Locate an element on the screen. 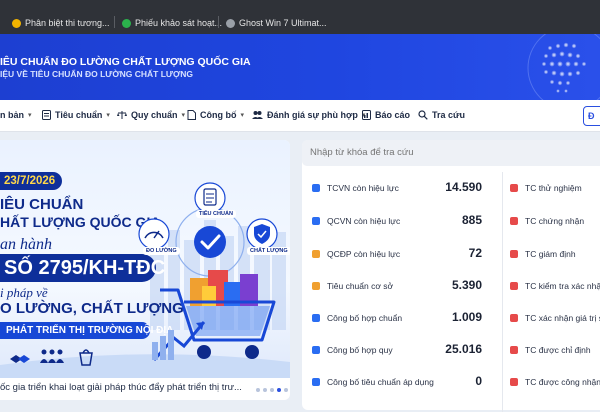 This screenshot has width=600, height=412. scale-icon is located at coordinates (122, 115).